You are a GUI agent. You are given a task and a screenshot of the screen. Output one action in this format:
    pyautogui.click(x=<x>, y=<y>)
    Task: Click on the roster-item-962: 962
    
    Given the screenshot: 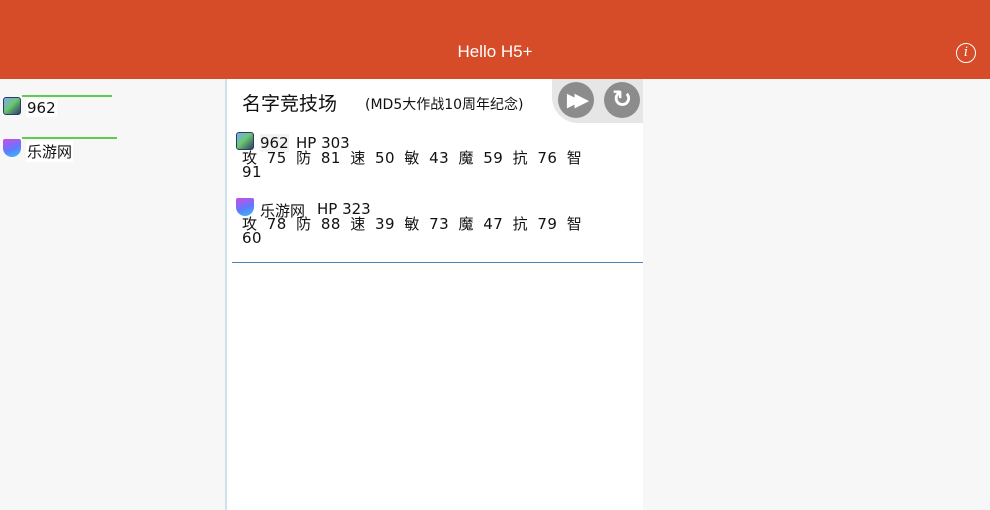 What is the action you would take?
    pyautogui.click(x=100, y=101)
    